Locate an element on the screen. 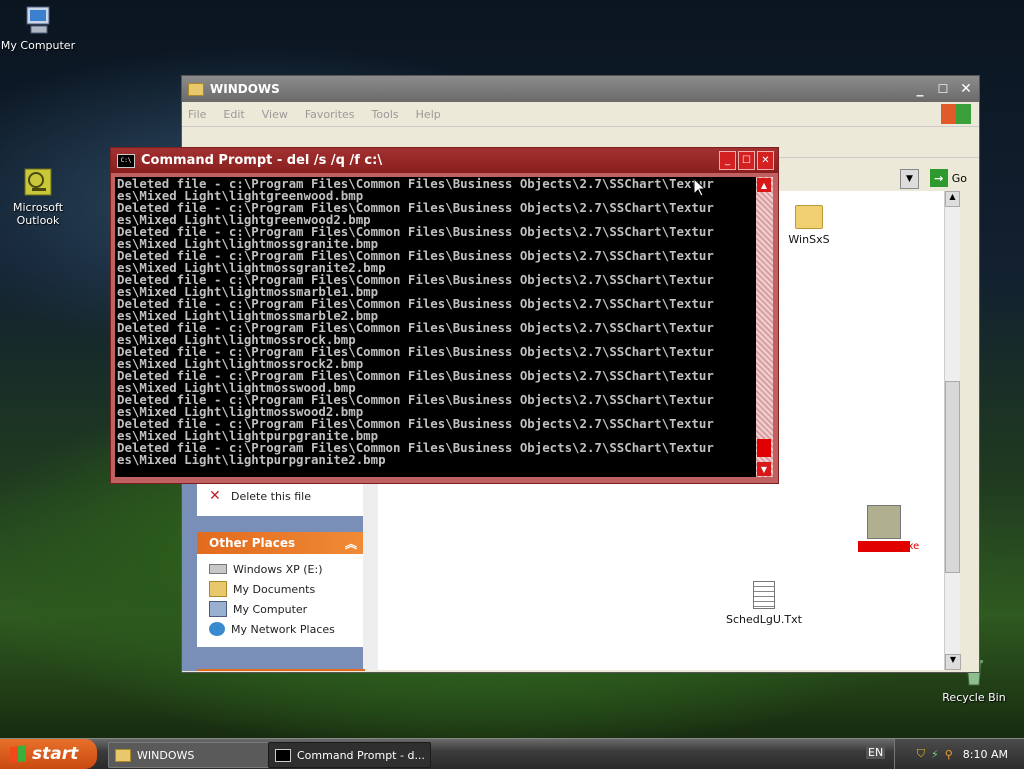  delete-file-label: Delete this file is located at coordinates (271, 496).